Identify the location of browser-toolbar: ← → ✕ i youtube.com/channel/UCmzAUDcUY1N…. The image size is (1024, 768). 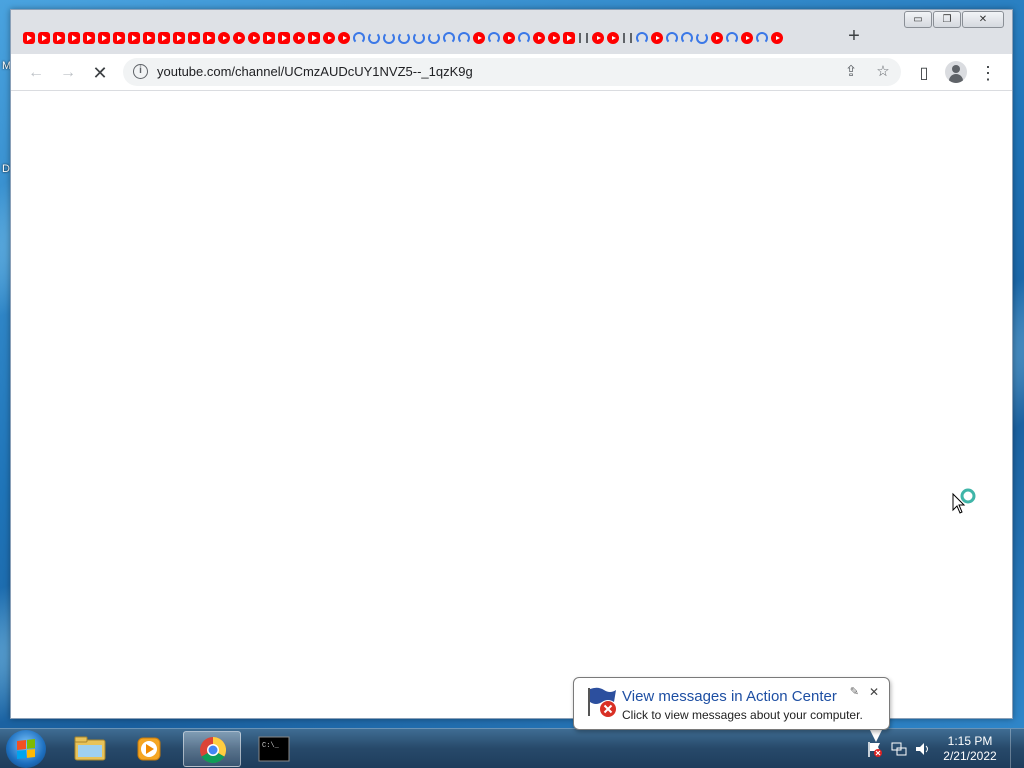
(511, 72).